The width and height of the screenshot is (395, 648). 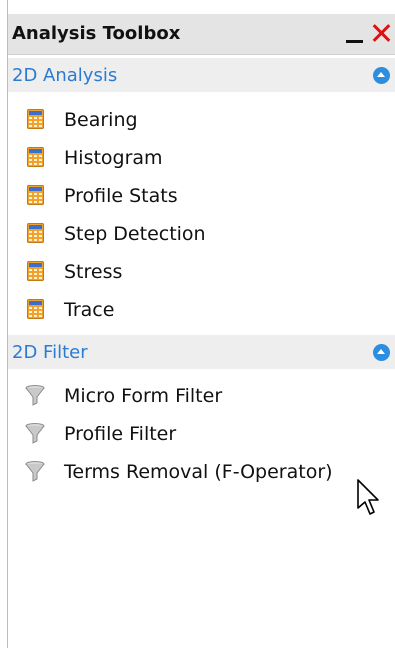 I want to click on tool-item-profile-filter: Profile Filter, so click(x=198, y=433).